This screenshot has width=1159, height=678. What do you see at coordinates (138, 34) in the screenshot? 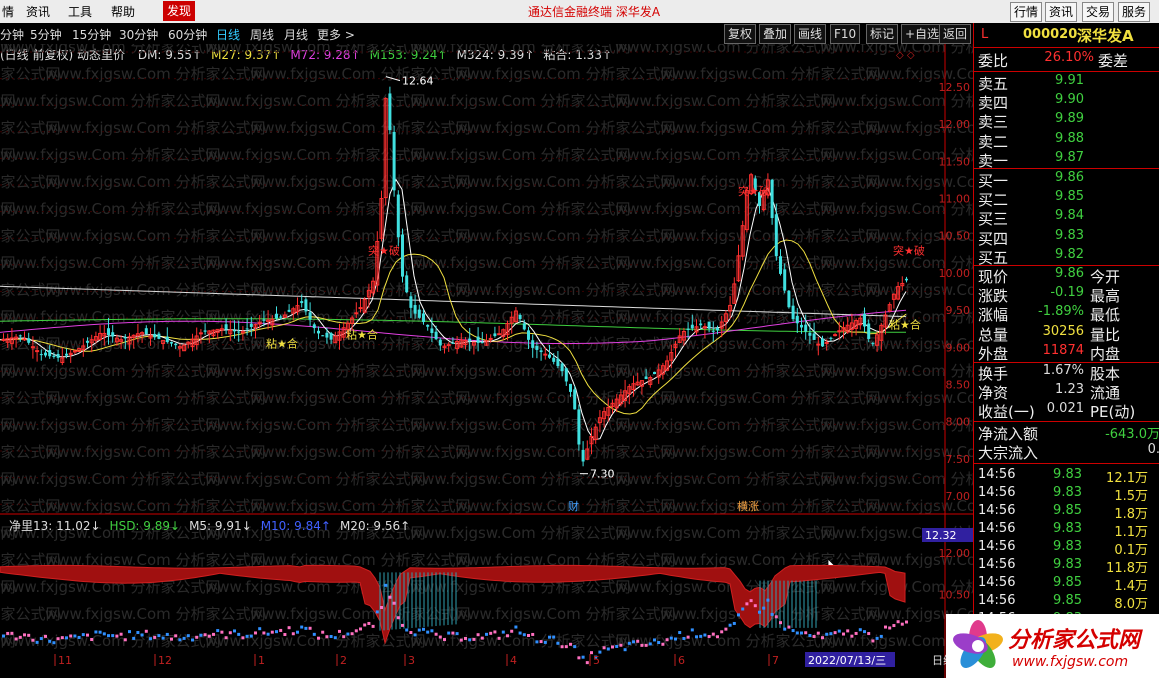
I see `period-30min: 30分钟` at bounding box center [138, 34].